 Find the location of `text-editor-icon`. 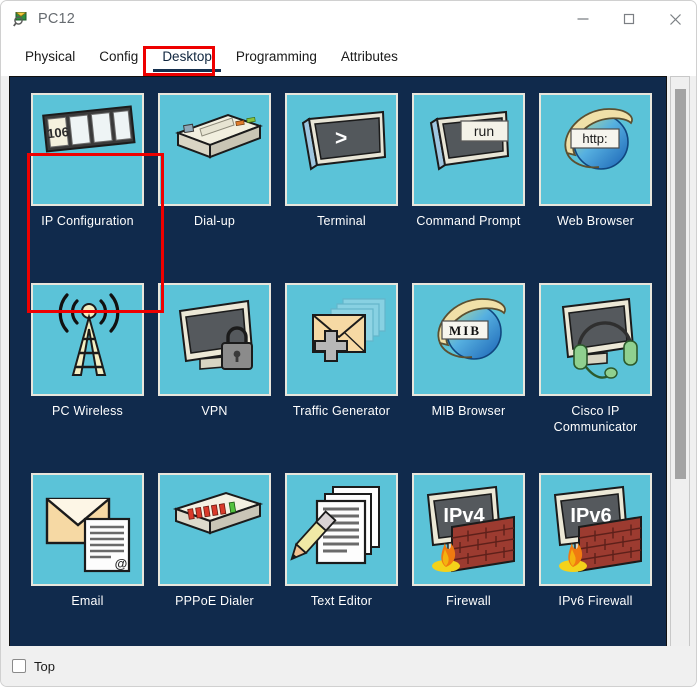

text-editor-icon is located at coordinates (341, 529).